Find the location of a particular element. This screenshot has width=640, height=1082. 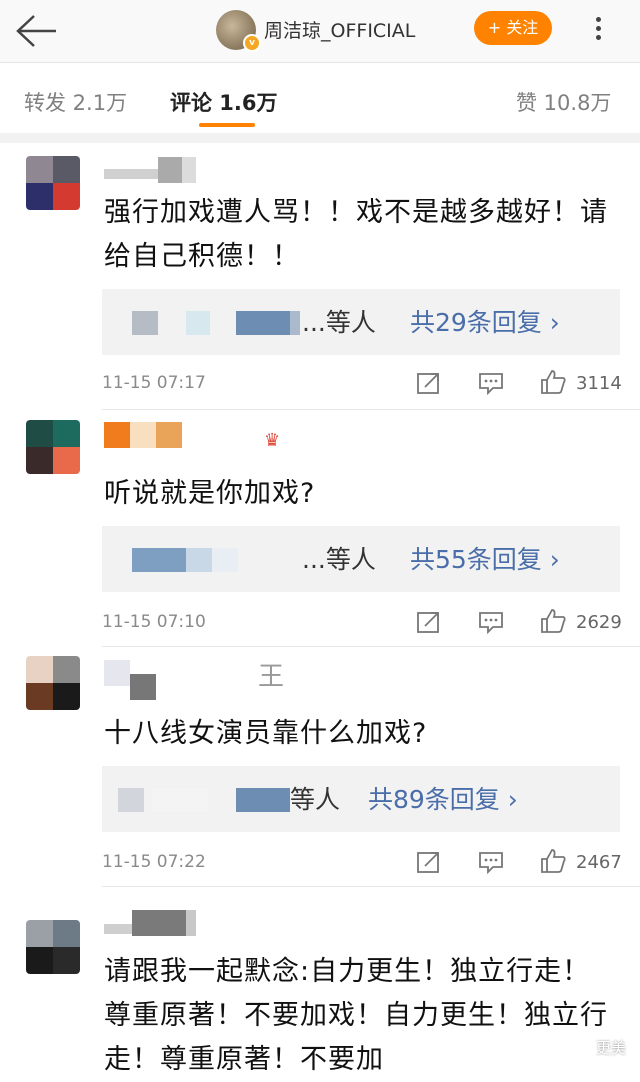

comment-time: 11-15 07:17 is located at coordinates (154, 383).